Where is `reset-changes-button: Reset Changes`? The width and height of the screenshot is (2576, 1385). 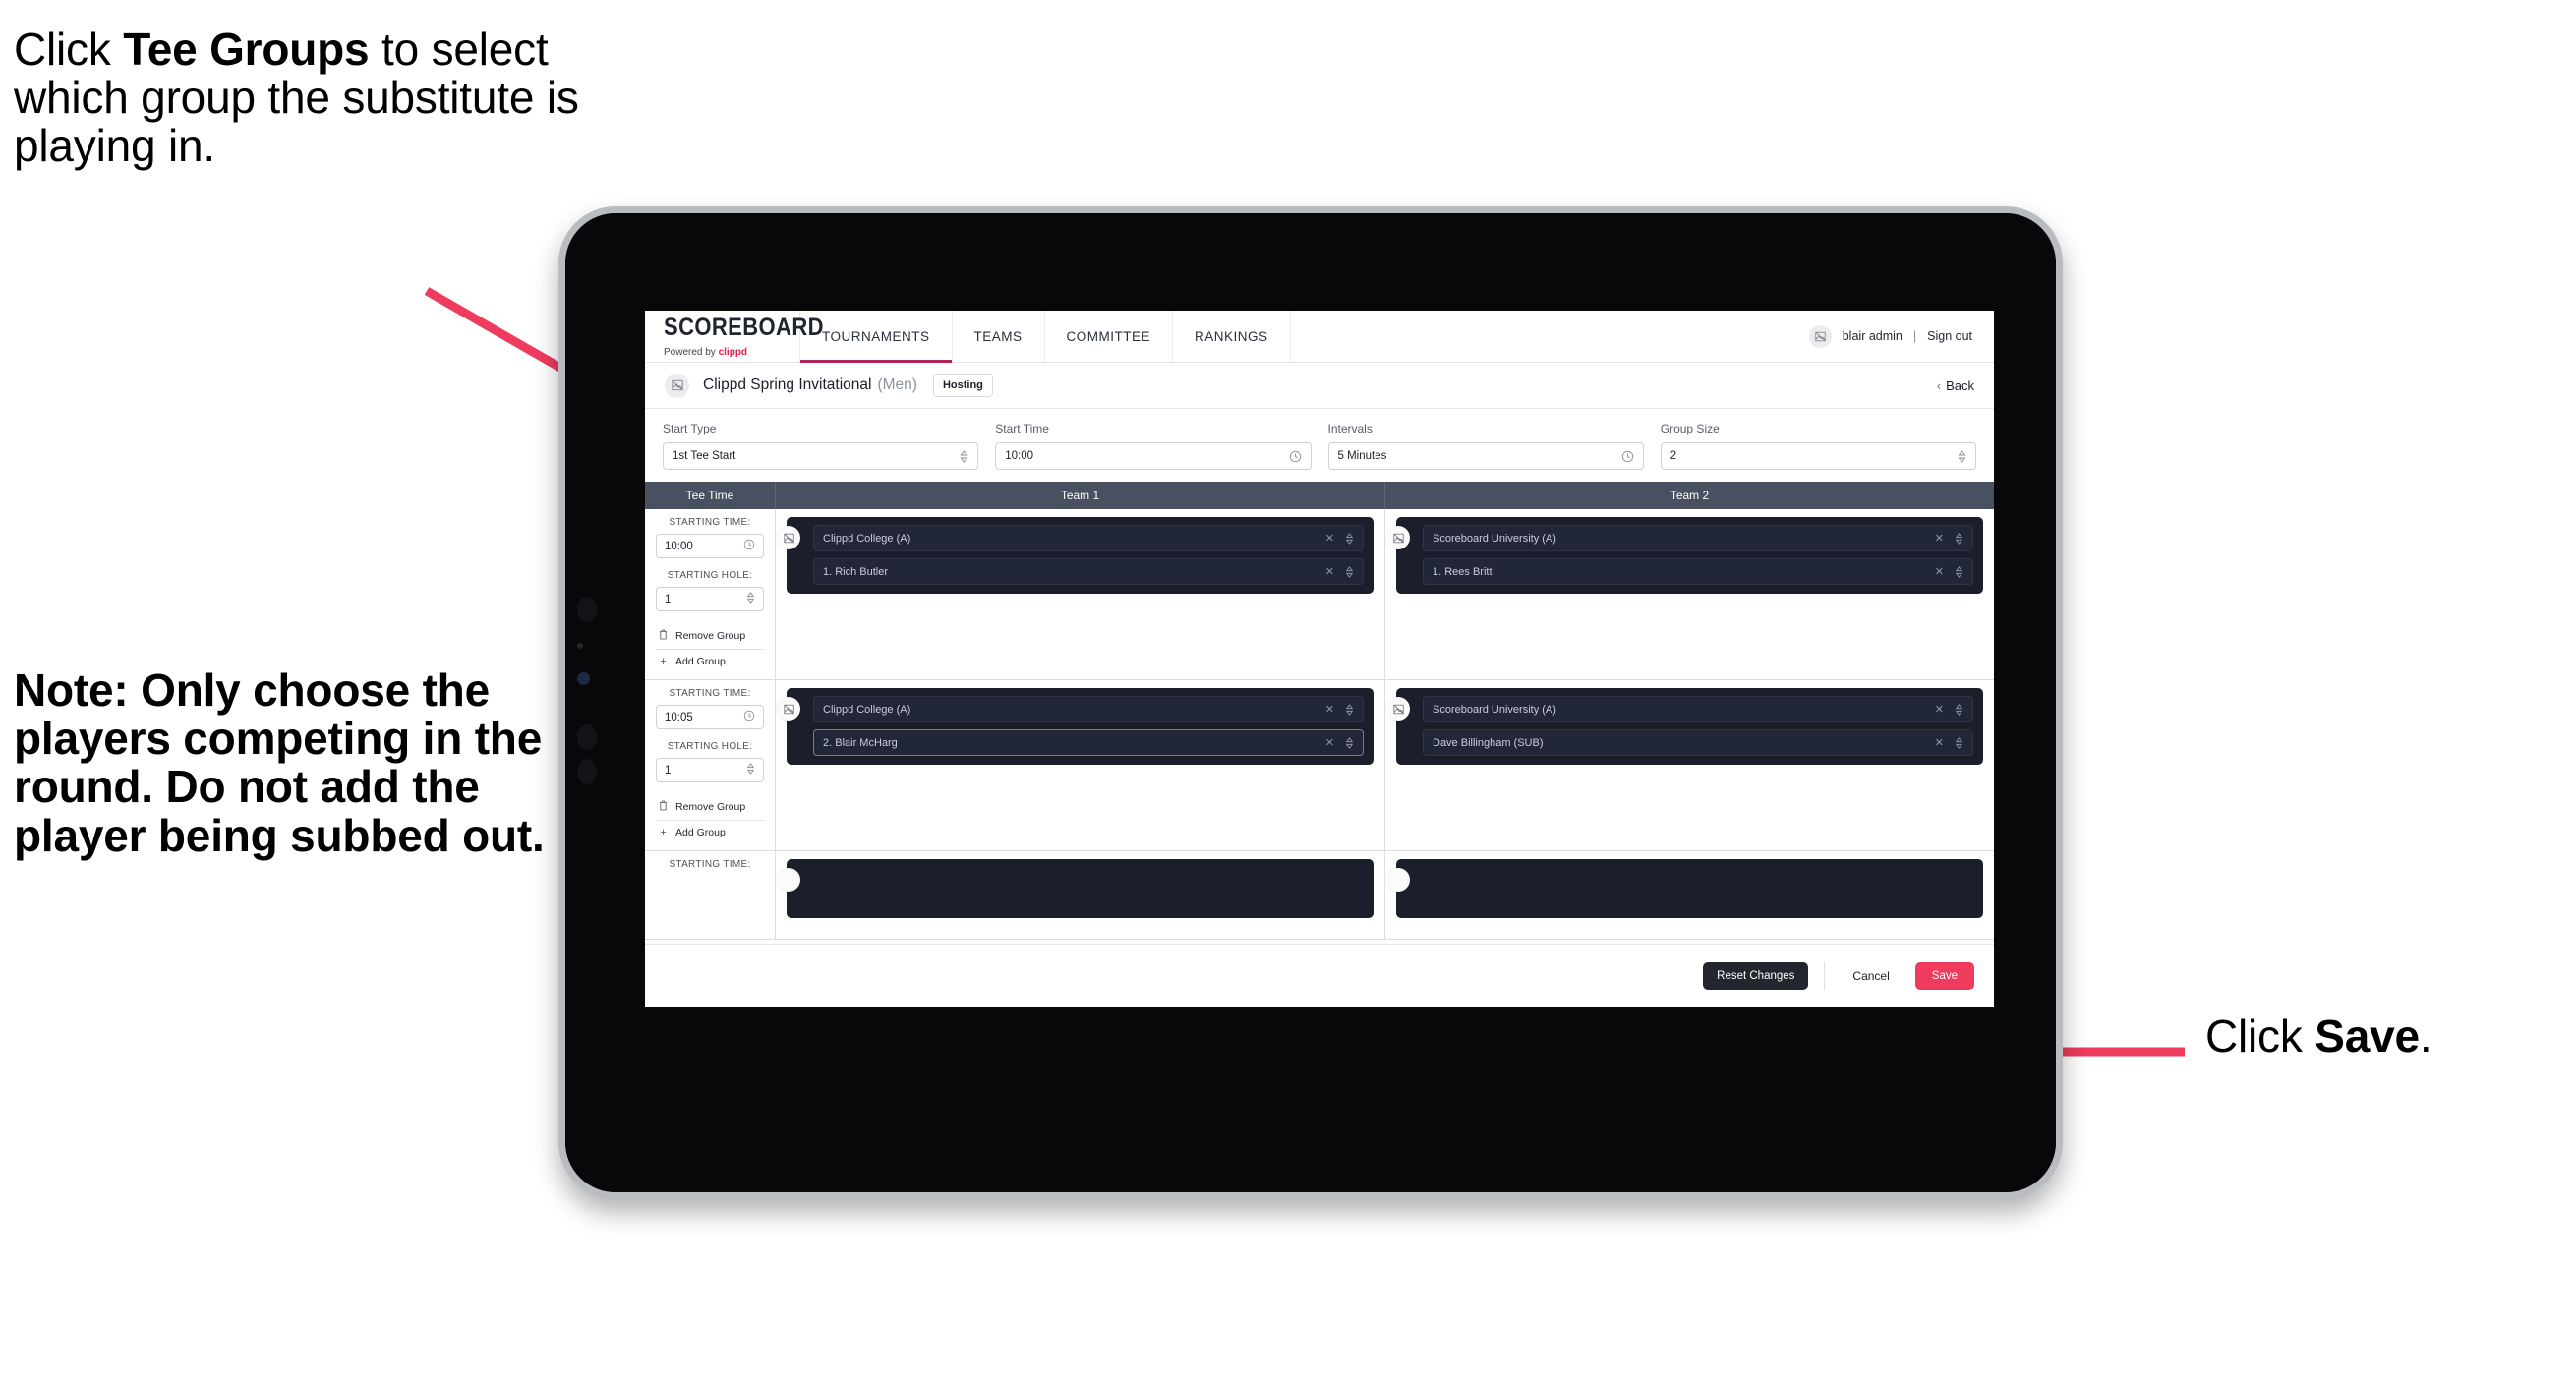 reset-changes-button: Reset Changes is located at coordinates (1756, 976).